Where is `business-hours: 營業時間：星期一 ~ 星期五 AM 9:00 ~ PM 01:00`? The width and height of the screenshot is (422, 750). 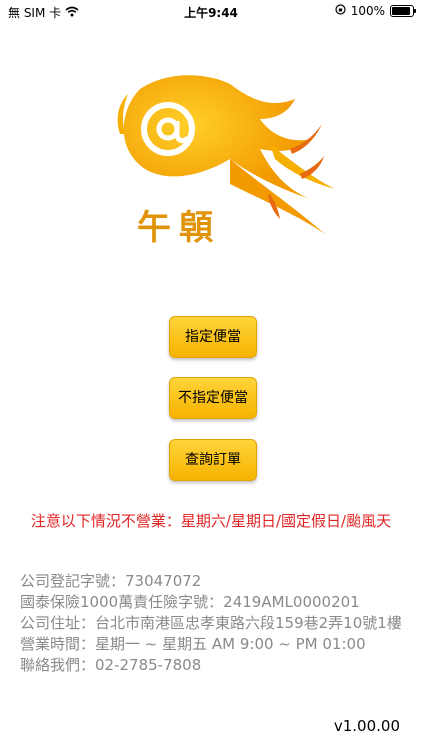 business-hours: 營業時間：星期一 ~ 星期五 AM 9:00 ~ PM 01:00 is located at coordinates (193, 644).